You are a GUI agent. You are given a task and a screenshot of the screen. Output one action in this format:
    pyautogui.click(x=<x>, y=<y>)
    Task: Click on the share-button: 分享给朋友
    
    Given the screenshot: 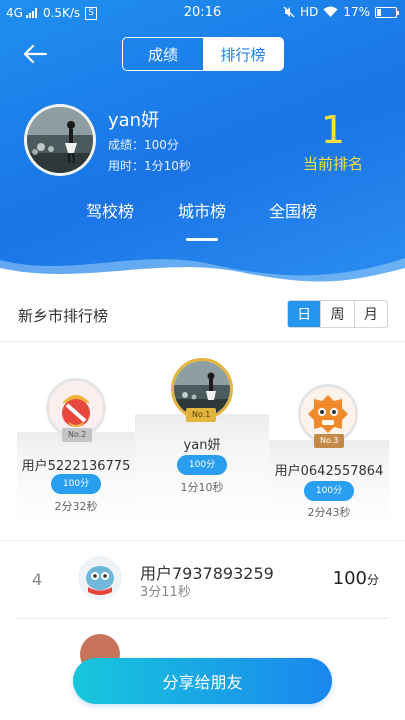 What is the action you would take?
    pyautogui.click(x=202, y=681)
    